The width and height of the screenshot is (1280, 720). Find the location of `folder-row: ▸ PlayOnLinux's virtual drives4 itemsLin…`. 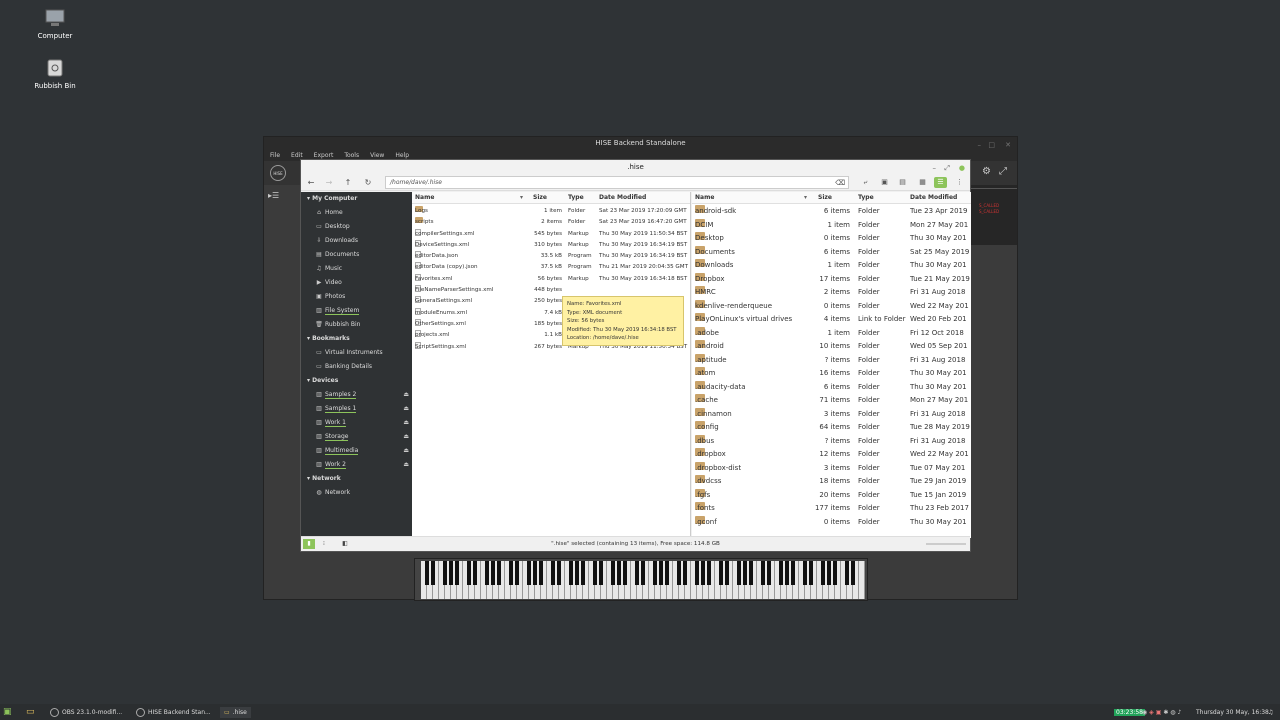

folder-row: ▸ PlayOnLinux's virtual drives4 itemsLin… is located at coordinates (831, 320).